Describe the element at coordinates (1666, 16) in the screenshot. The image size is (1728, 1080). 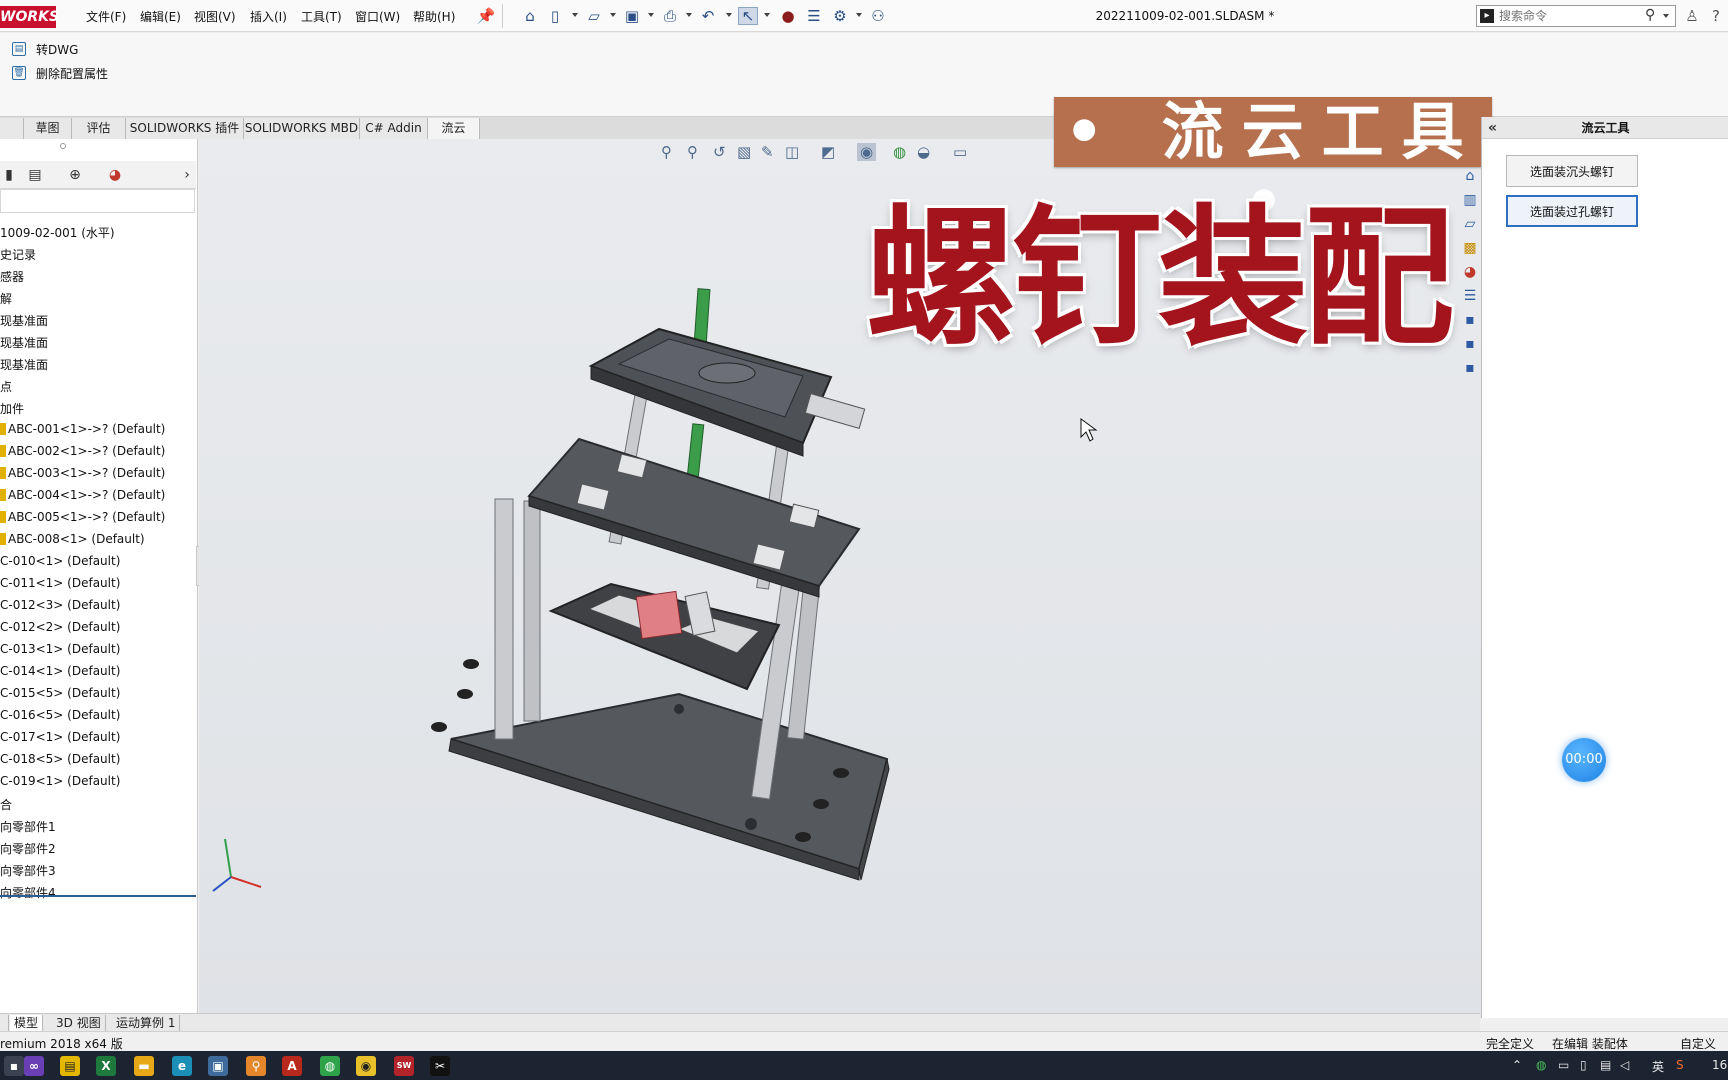
I see `search-dropdown-chevron` at that location.